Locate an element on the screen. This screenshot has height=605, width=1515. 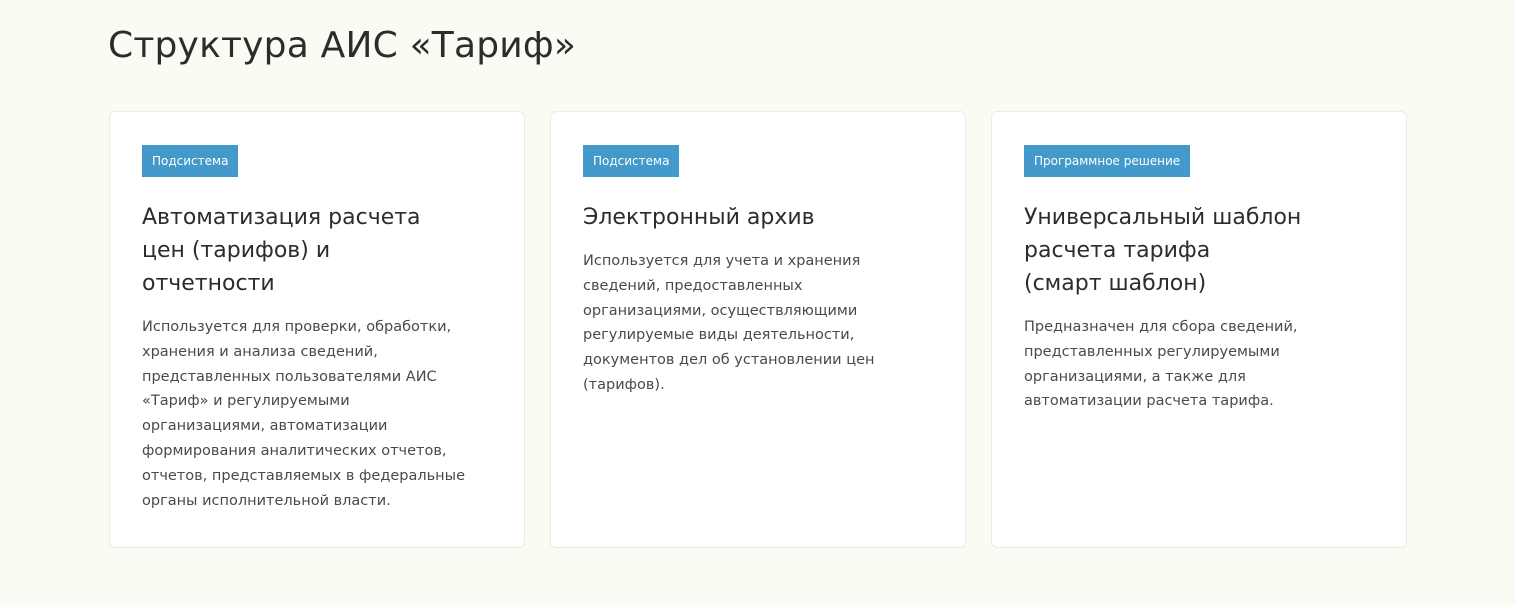
page-title: Структура АИС «Тариф» is located at coordinates (342, 45).